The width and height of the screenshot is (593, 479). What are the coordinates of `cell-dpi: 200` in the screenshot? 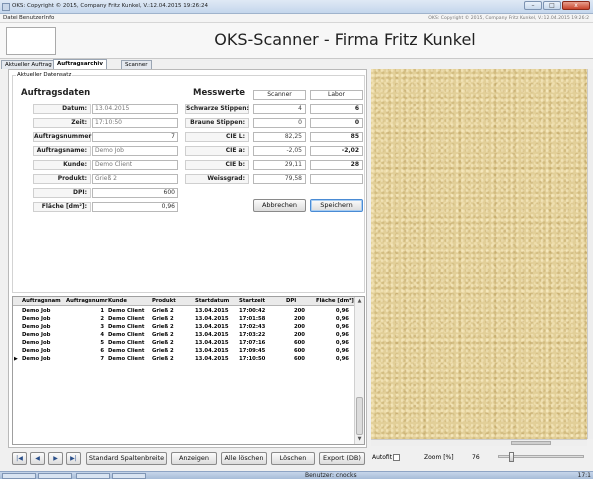 It's located at (299, 311).